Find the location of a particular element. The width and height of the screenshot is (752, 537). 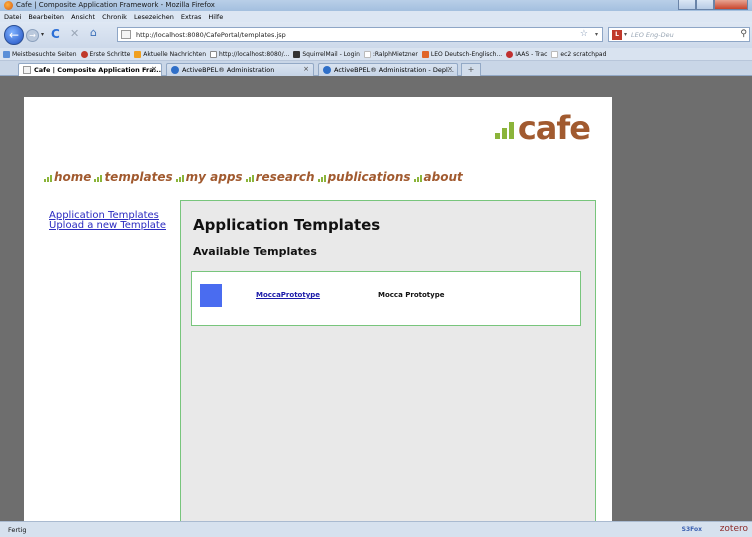

tab-activebpel: ActiveBPEL® Administration × is located at coordinates (240, 69).